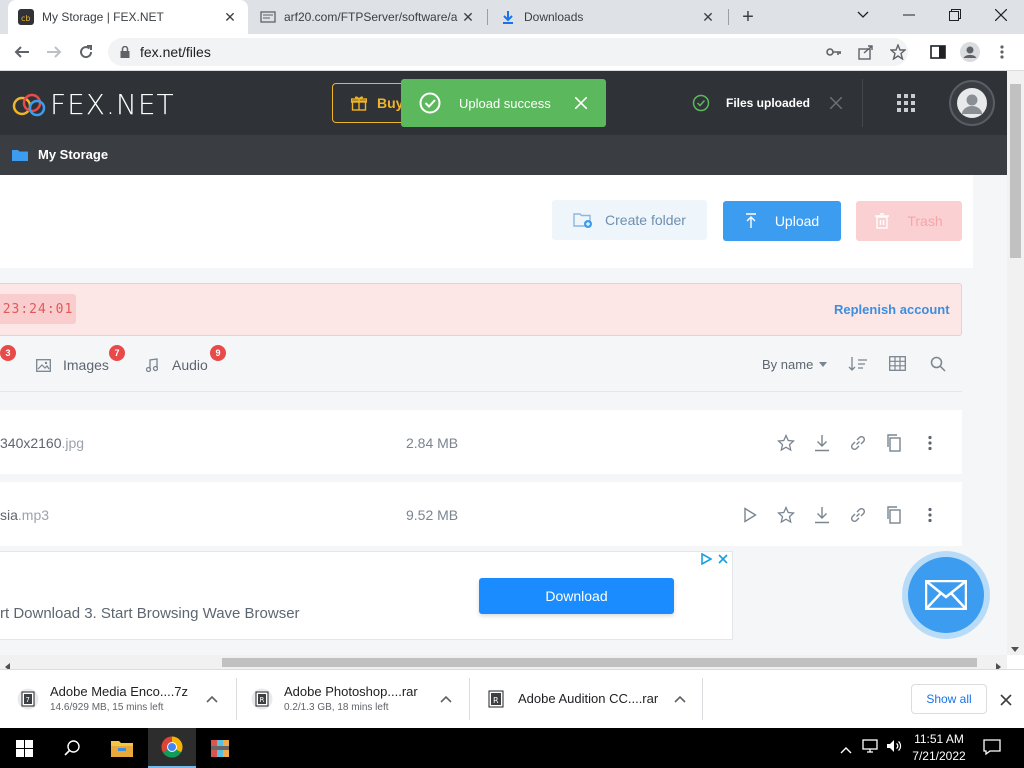 This screenshot has width=1024, height=768. What do you see at coordinates (892, 309) in the screenshot?
I see `replenish-account-link: Replenish account` at bounding box center [892, 309].